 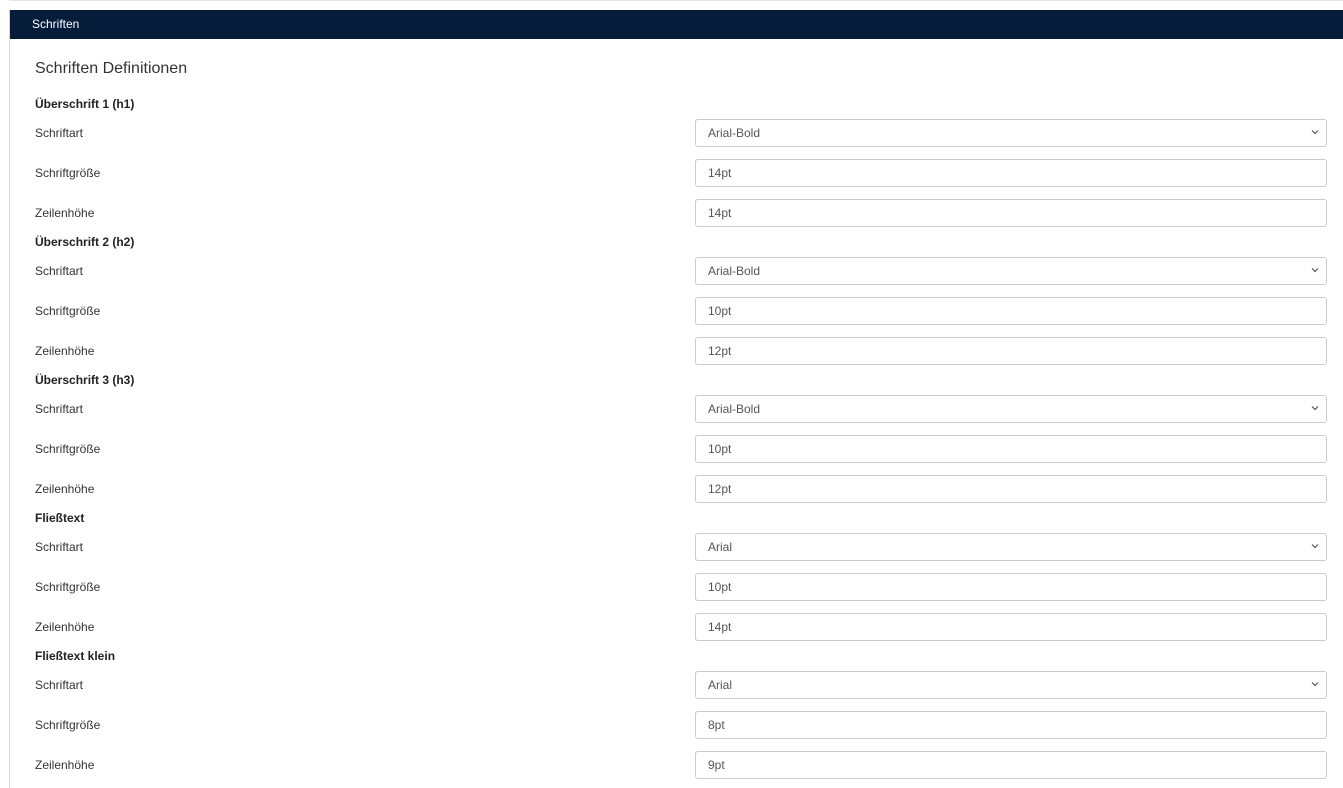 I want to click on group-title: Fließtext, so click(x=60, y=518).